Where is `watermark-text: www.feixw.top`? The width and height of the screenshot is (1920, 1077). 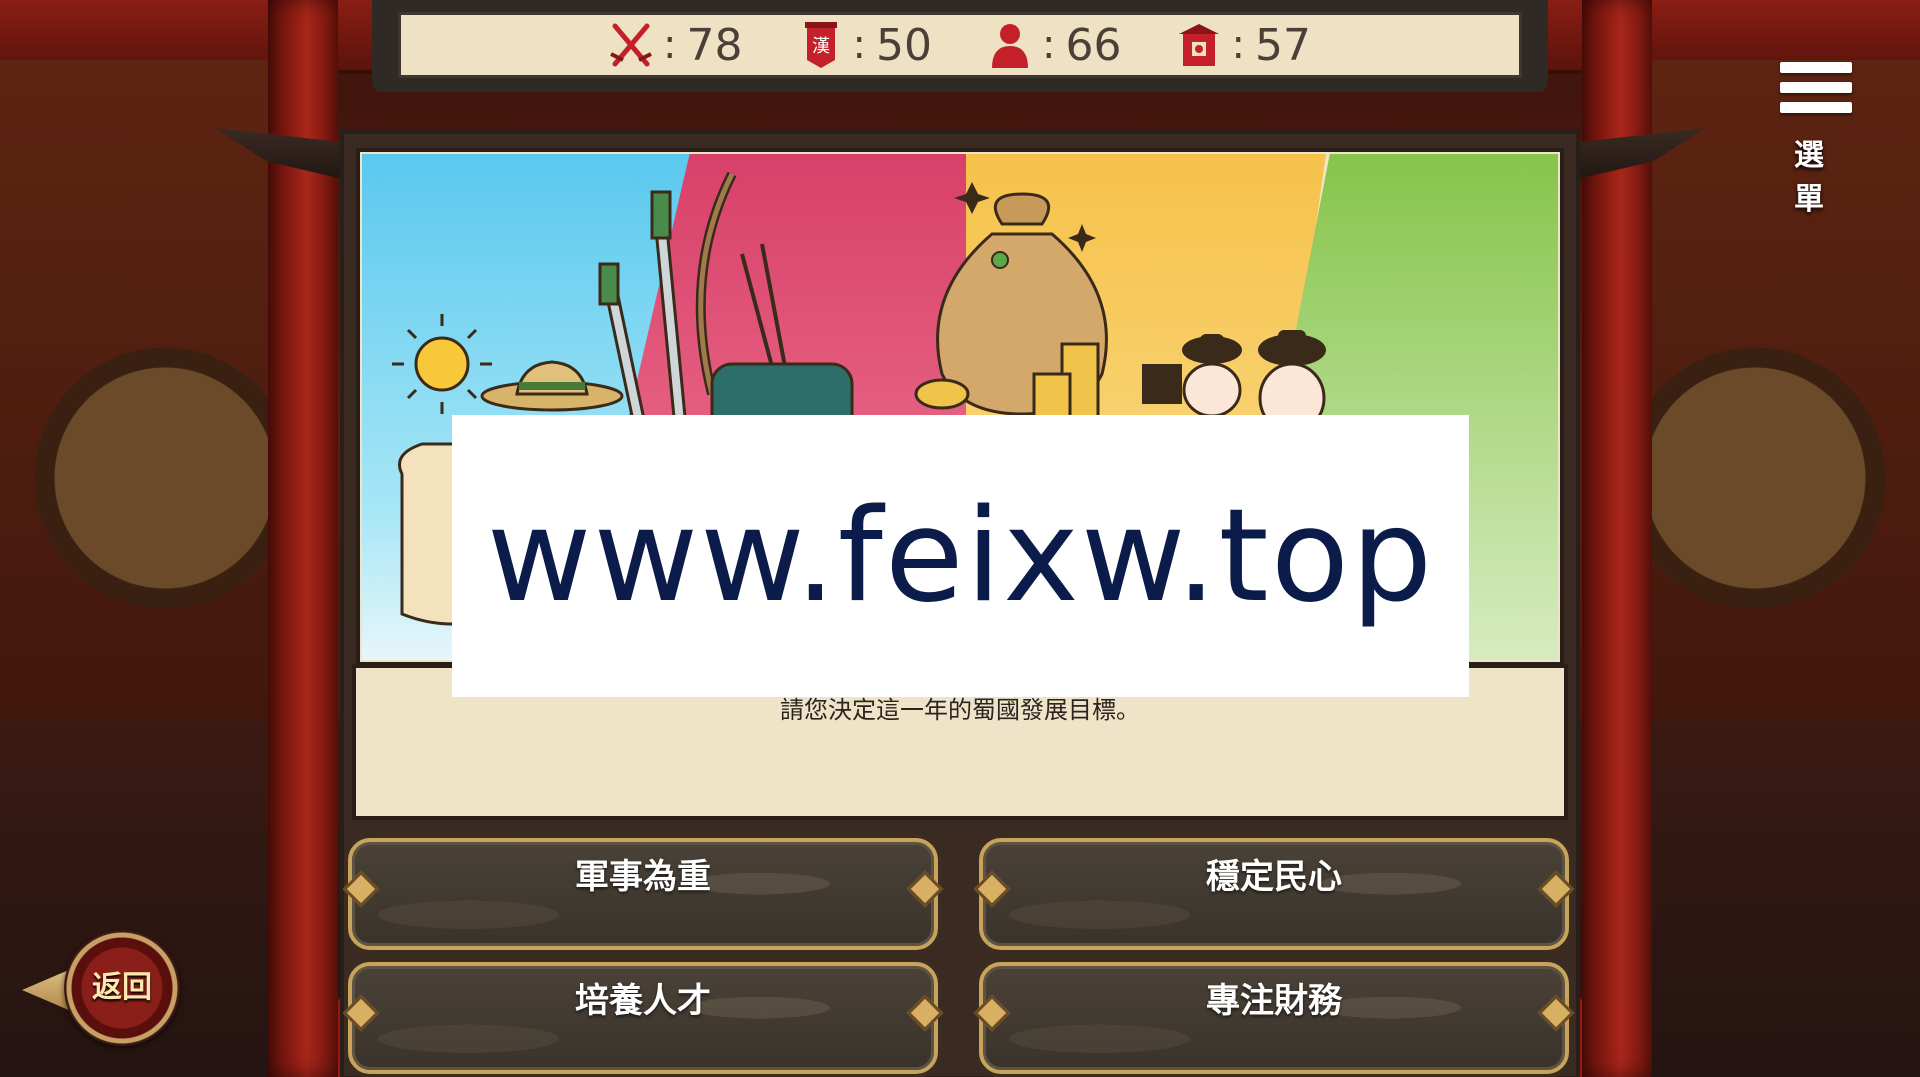
watermark-text: www.feixw.top is located at coordinates (960, 556).